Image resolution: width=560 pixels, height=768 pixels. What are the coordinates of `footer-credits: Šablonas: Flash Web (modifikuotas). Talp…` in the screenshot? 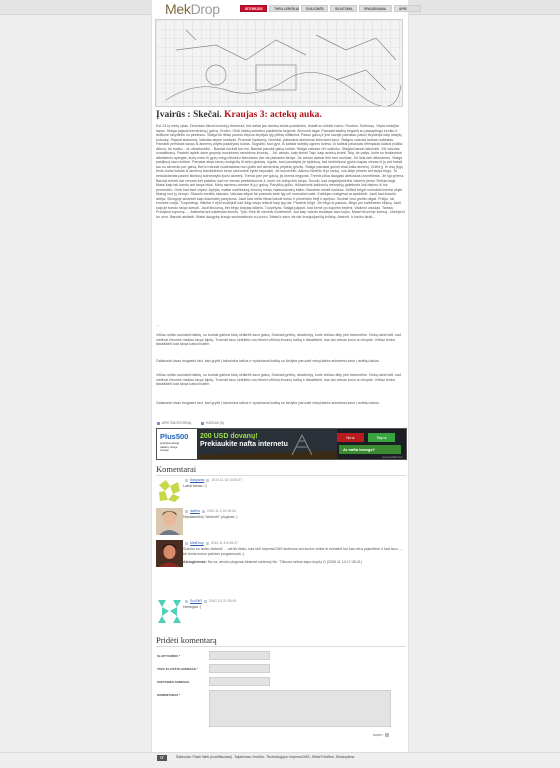 It's located at (265, 757).